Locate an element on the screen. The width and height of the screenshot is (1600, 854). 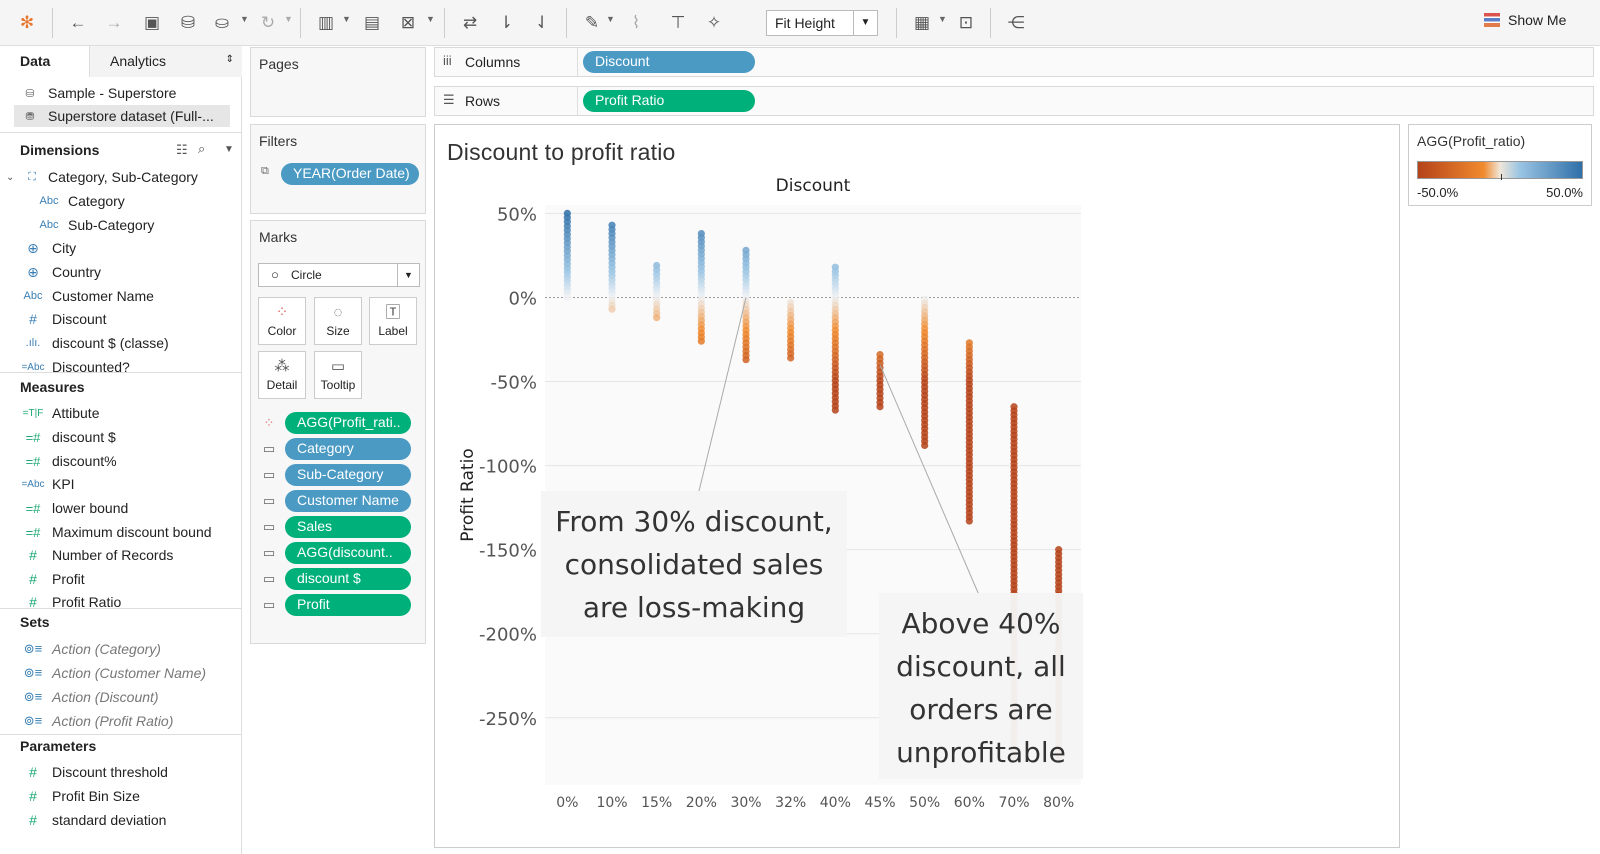
mark-type-select: ○ Circle ▼ is located at coordinates (339, 275).